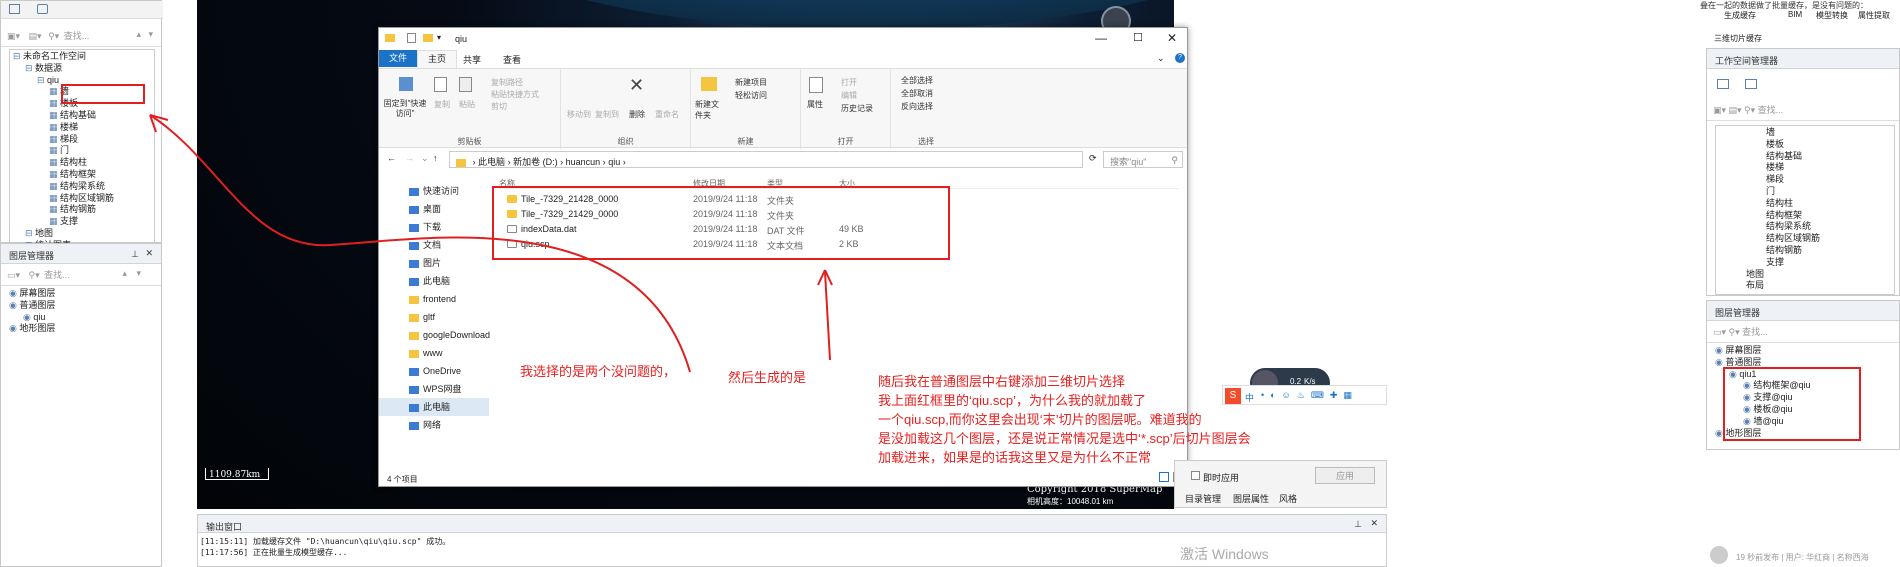 This screenshot has width=1900, height=567. I want to click on tree-item: ▦ 支撑, so click(82, 222).